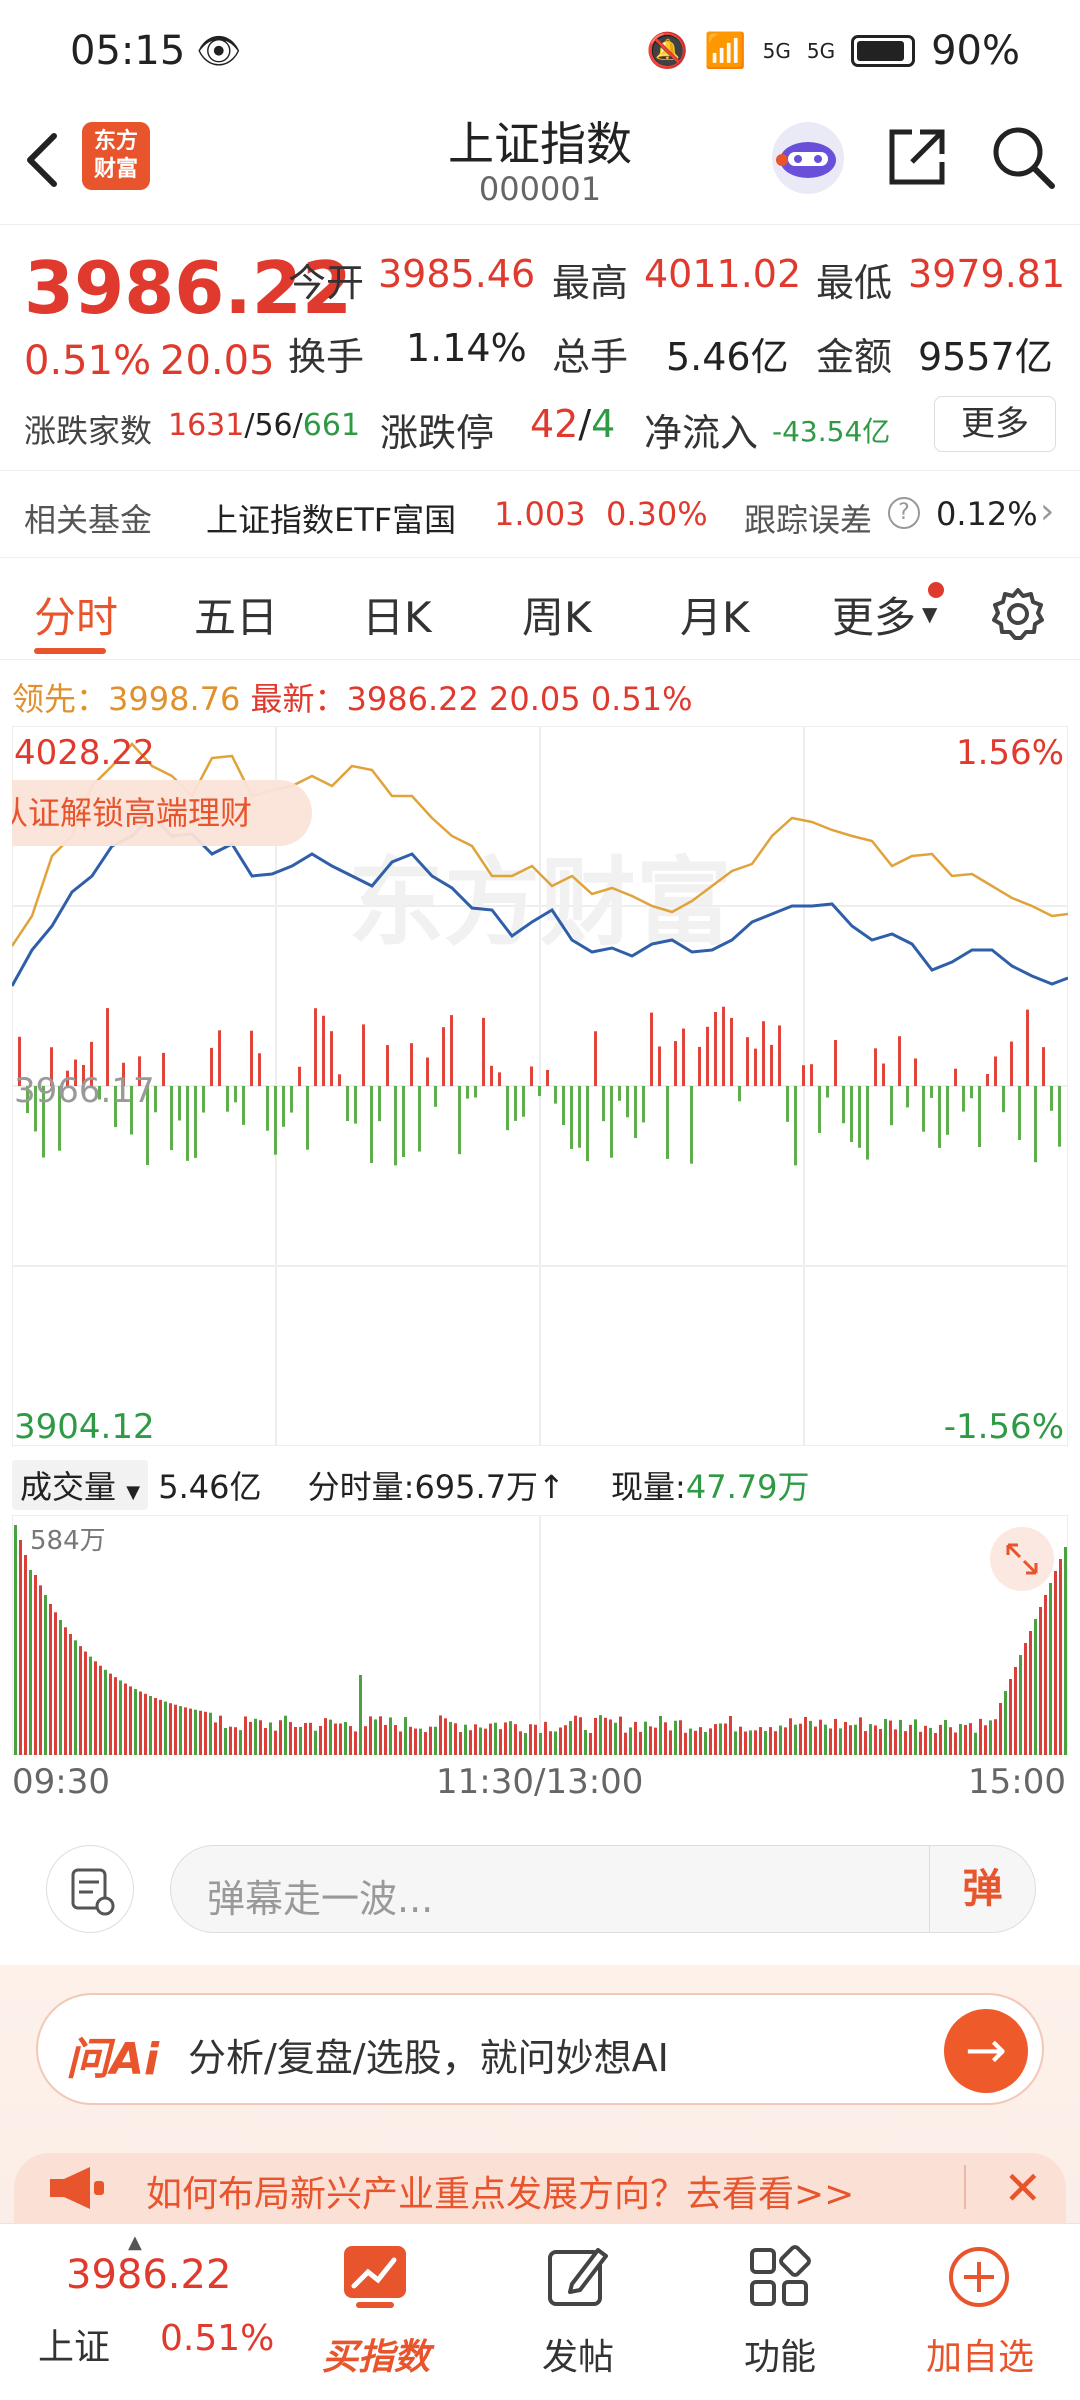 This screenshot has width=1080, height=2400. Describe the element at coordinates (667, 51) in the screenshot. I see `mute-icon: 🔕` at that location.